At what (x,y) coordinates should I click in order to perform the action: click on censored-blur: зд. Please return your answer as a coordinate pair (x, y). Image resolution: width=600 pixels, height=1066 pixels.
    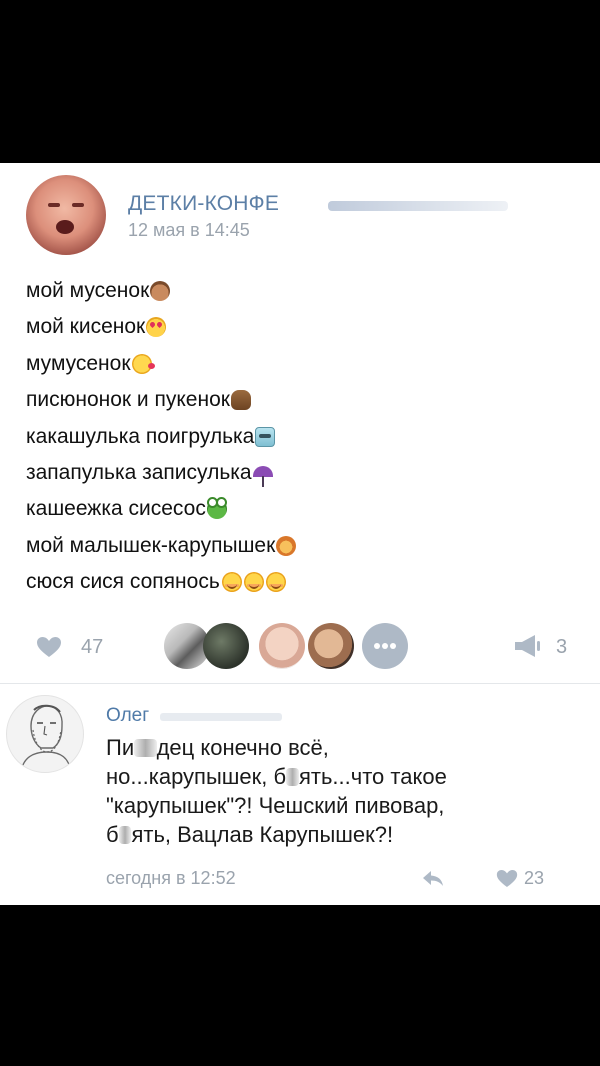
    Looking at the image, I should click on (145, 748).